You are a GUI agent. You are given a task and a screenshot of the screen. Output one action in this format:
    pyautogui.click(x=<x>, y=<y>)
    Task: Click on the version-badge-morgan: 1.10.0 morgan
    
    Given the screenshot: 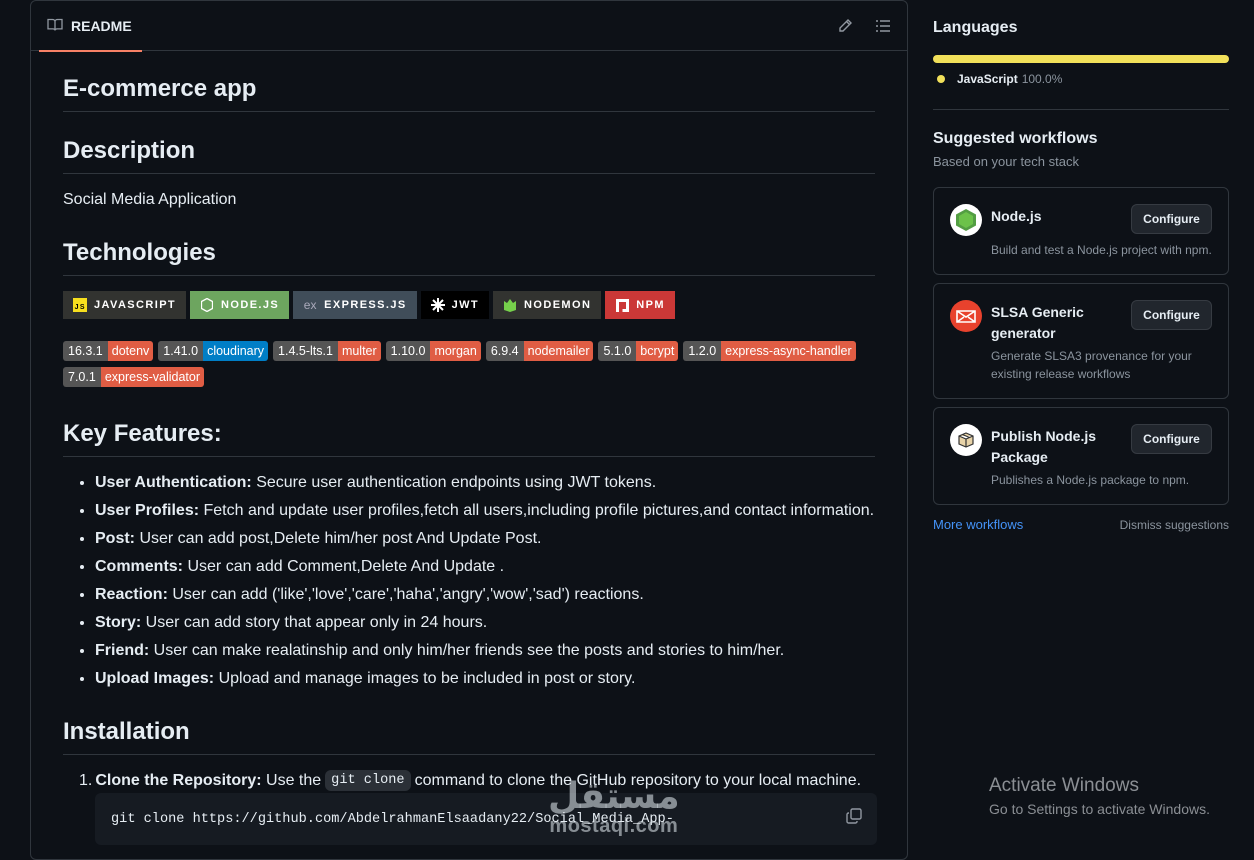 What is the action you would take?
    pyautogui.click(x=433, y=351)
    